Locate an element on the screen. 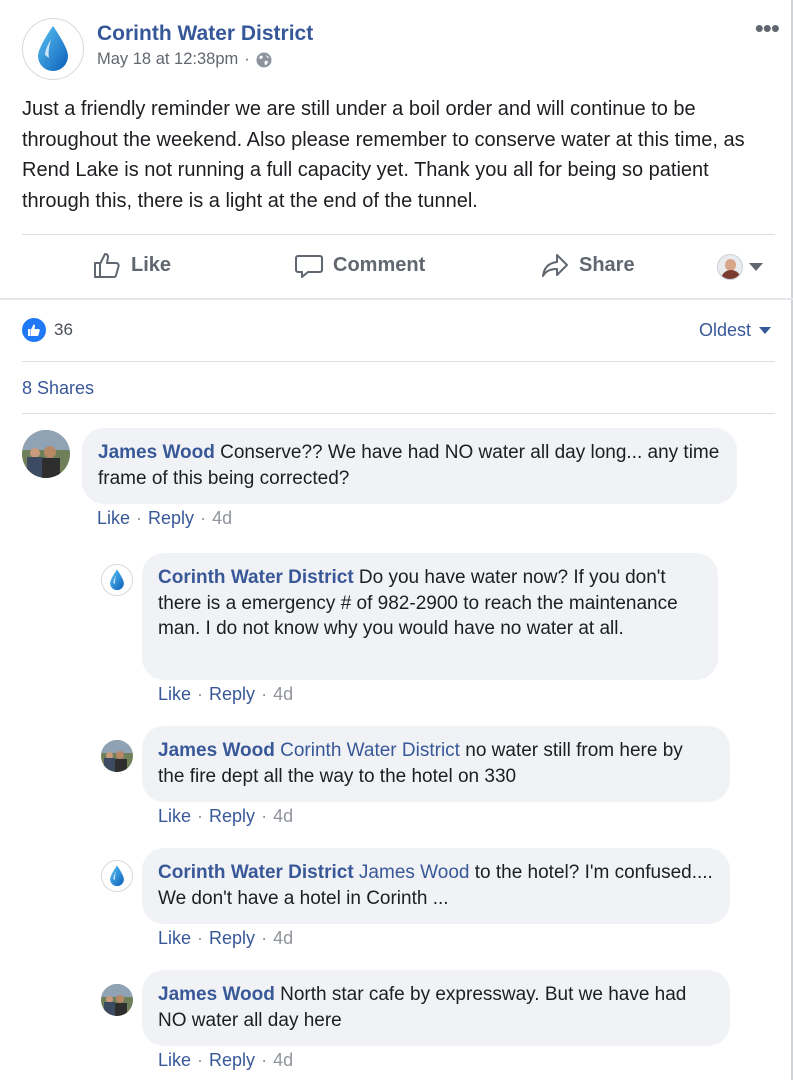  reaction-count: 36 is located at coordinates (63, 329).